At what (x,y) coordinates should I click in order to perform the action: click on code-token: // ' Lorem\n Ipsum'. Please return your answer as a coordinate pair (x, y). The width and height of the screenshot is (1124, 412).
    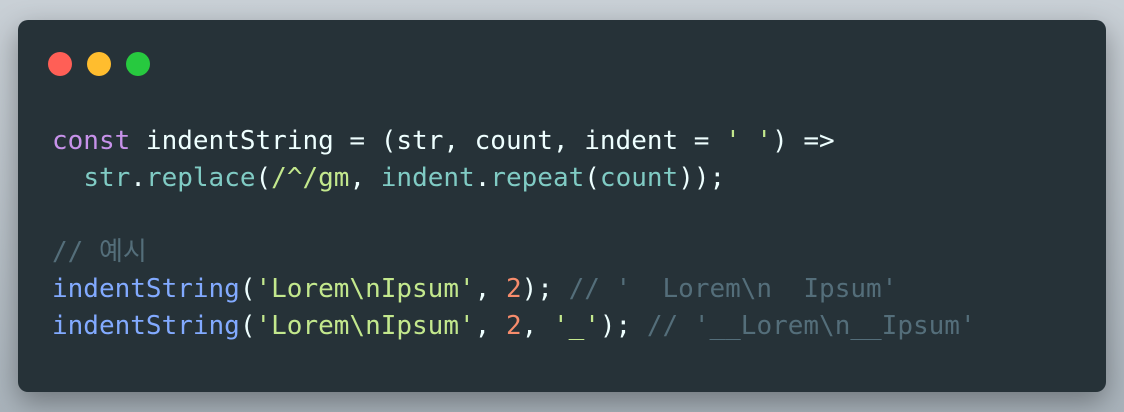
    Looking at the image, I should click on (733, 289).